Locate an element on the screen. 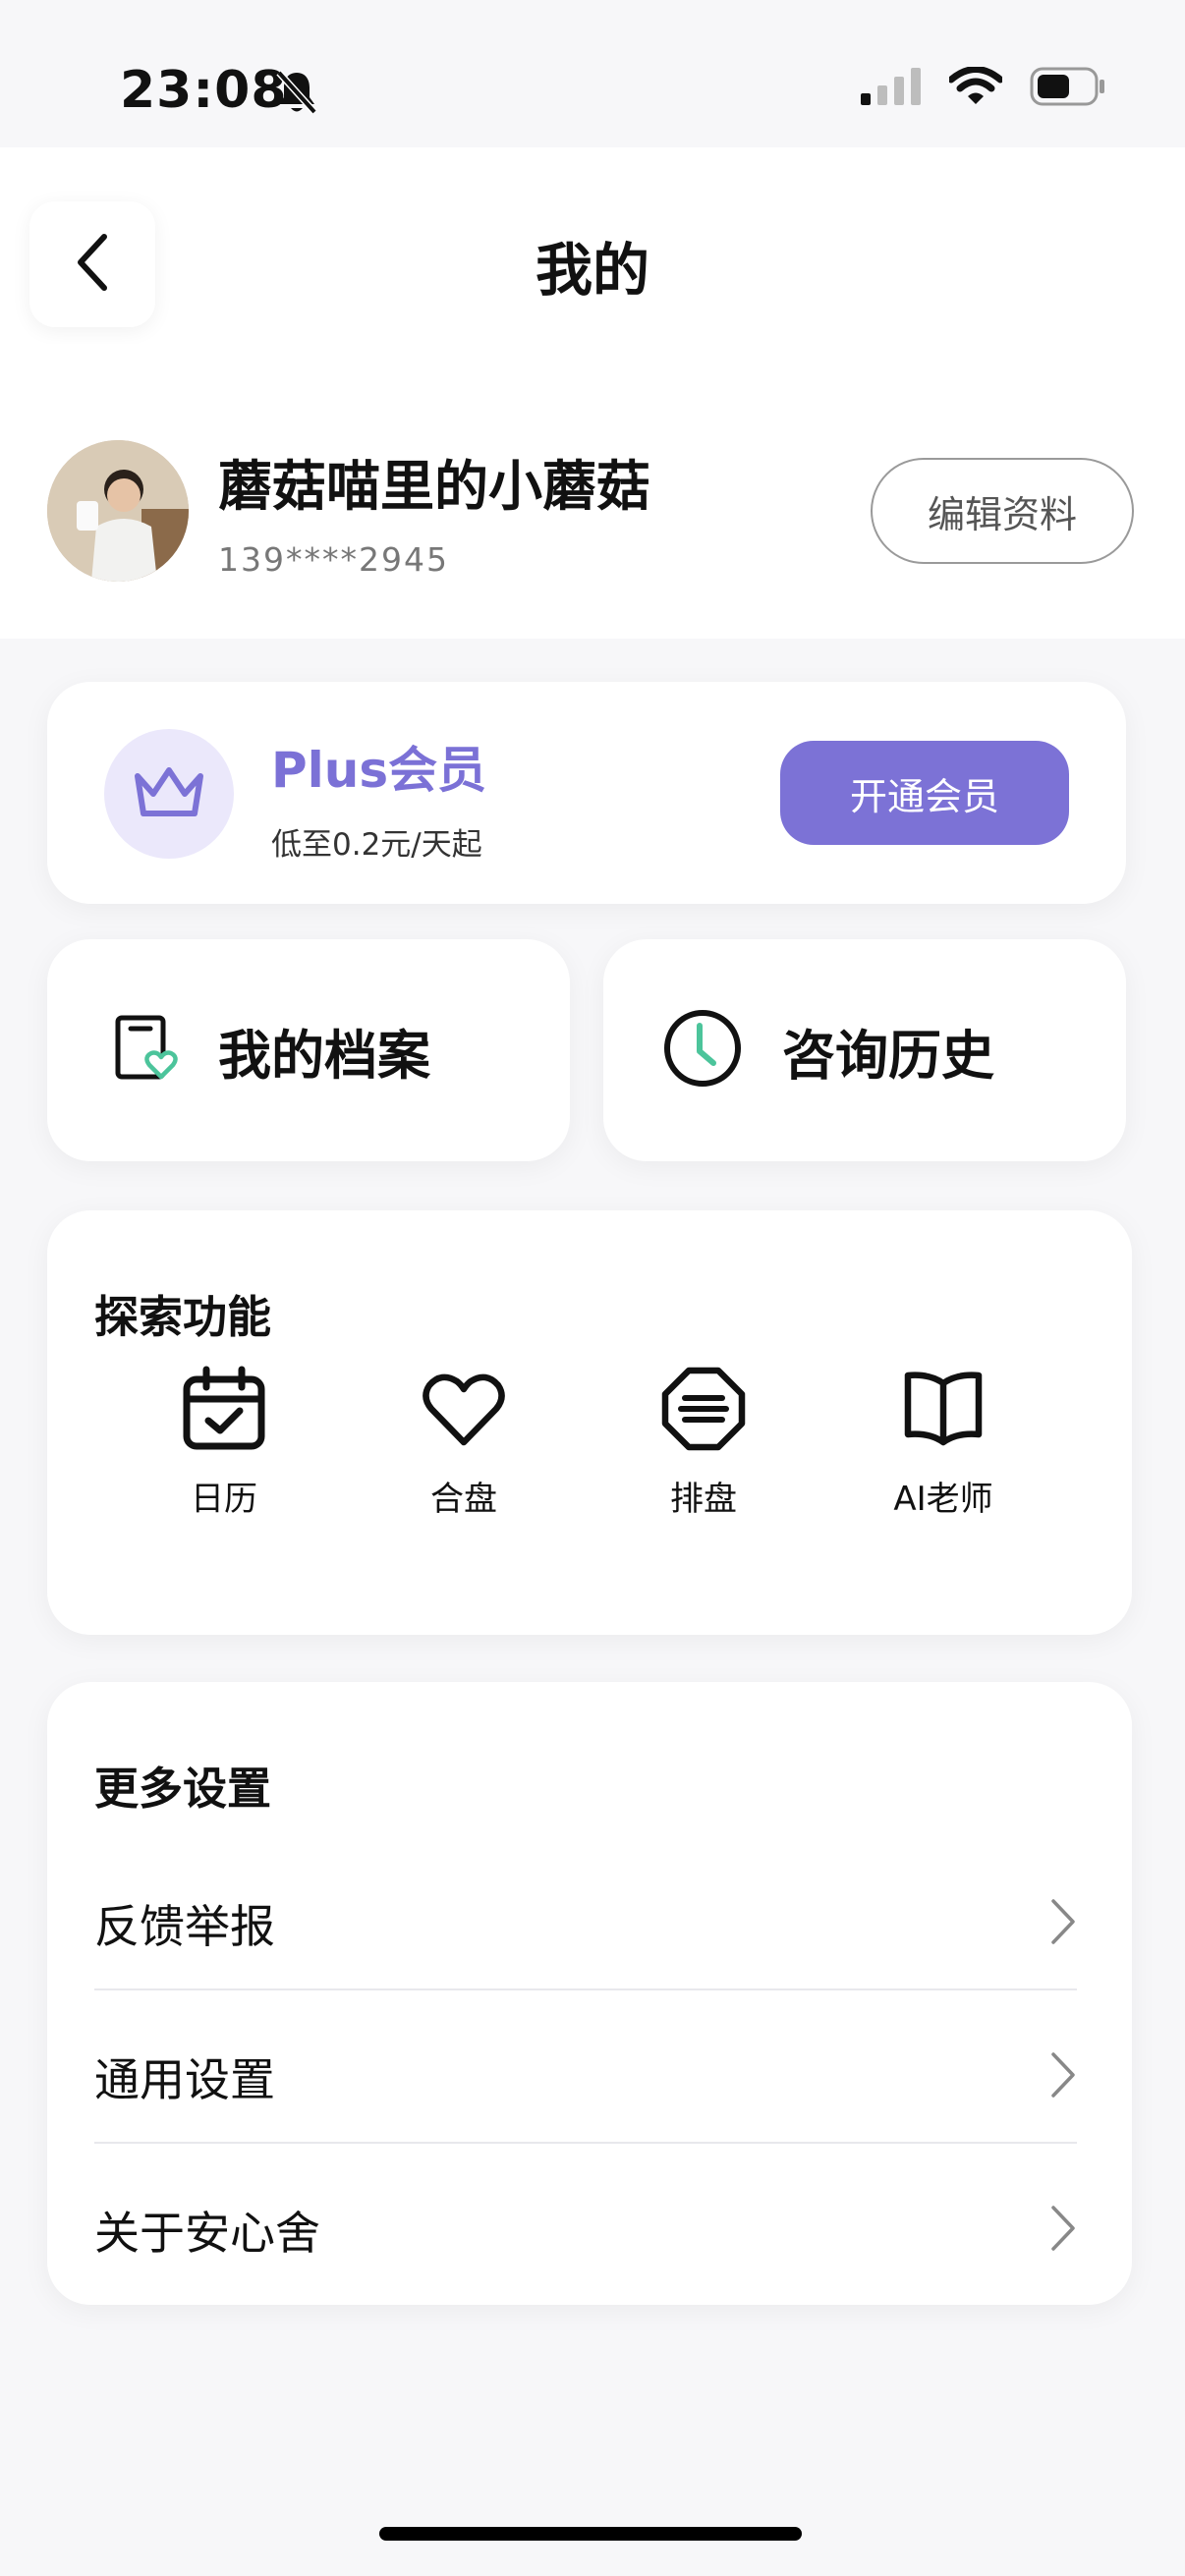  bell-muted-icon is located at coordinates (296, 94).